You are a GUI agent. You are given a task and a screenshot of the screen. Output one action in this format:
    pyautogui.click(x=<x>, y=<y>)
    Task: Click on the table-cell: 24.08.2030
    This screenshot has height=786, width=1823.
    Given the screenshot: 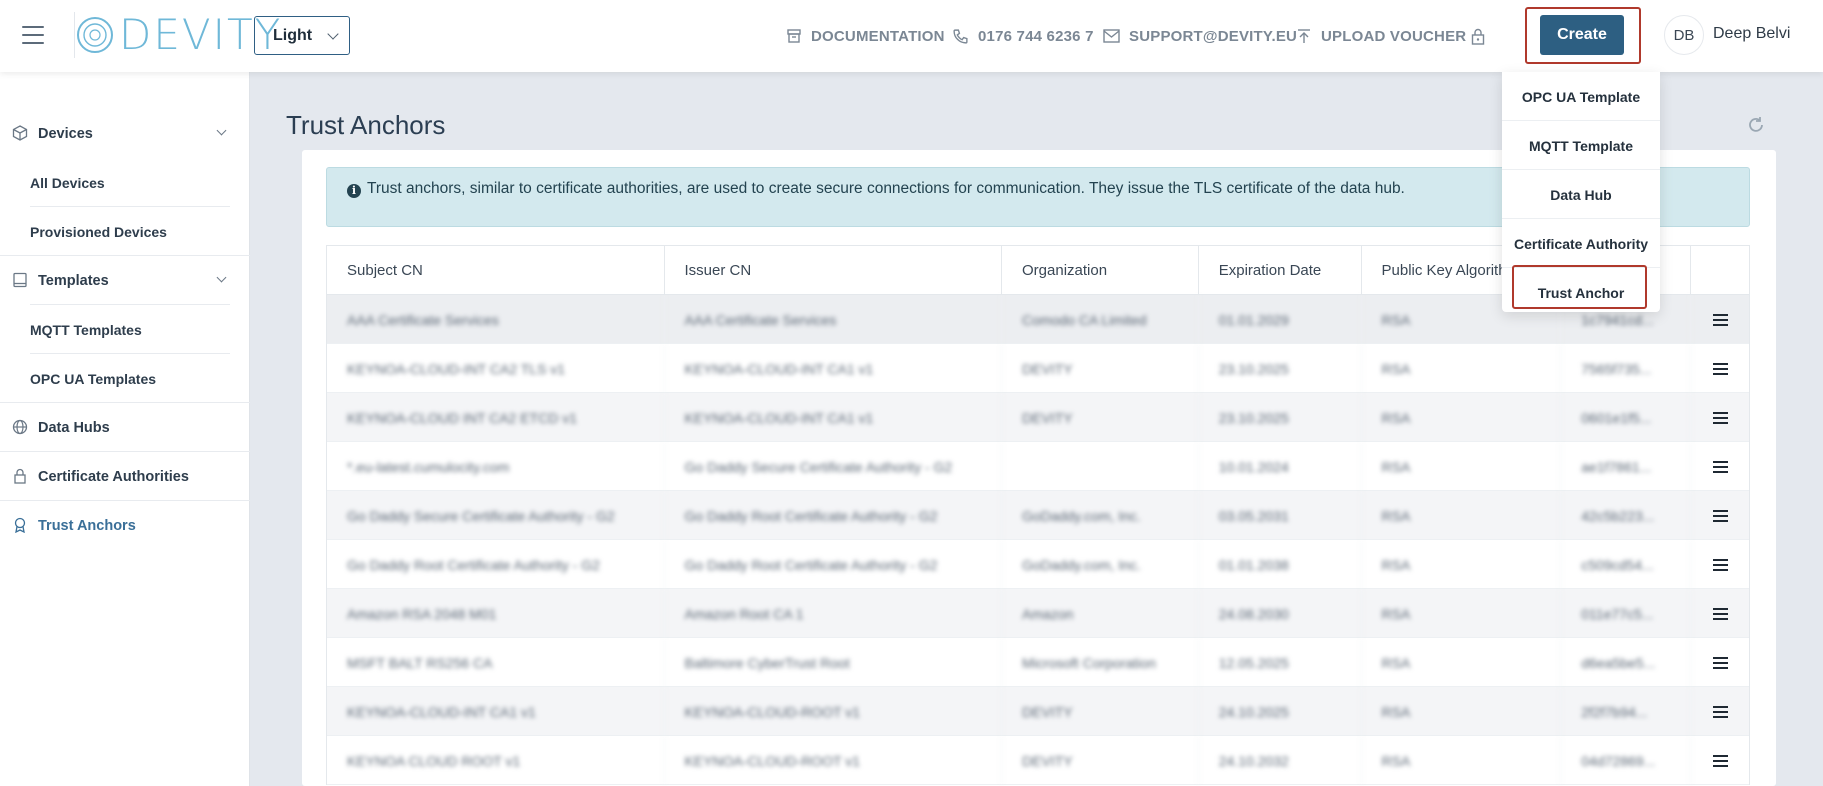 What is the action you would take?
    pyautogui.click(x=1280, y=613)
    